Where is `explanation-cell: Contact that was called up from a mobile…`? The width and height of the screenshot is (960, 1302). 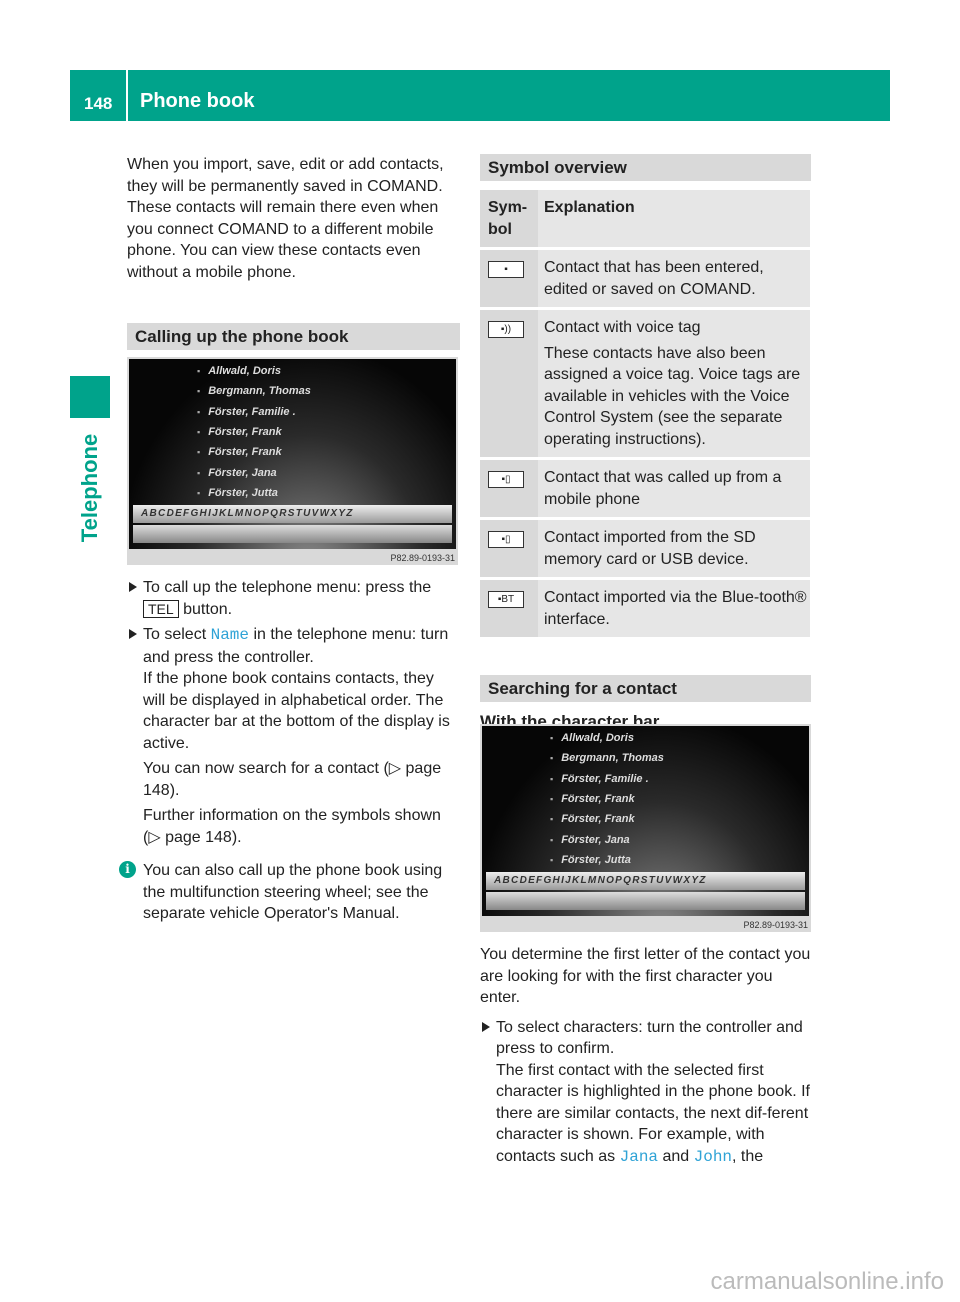
explanation-cell: Contact that was called up from a mobile… is located at coordinates (674, 488).